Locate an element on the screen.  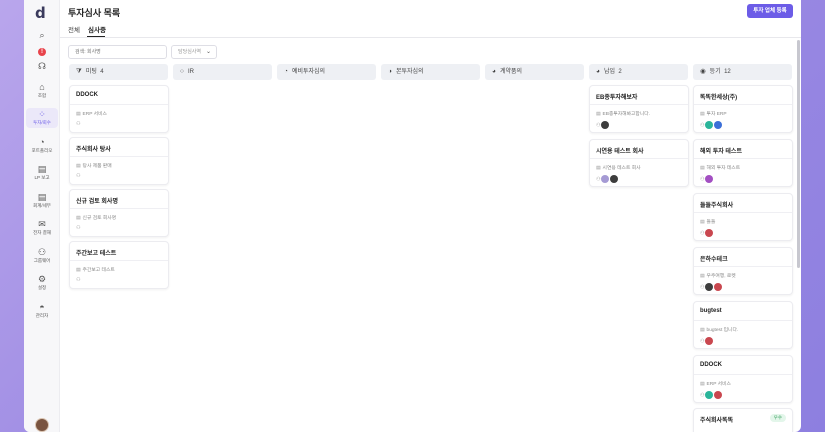
tab-under-review: 심사중 is located at coordinates (97, 29).